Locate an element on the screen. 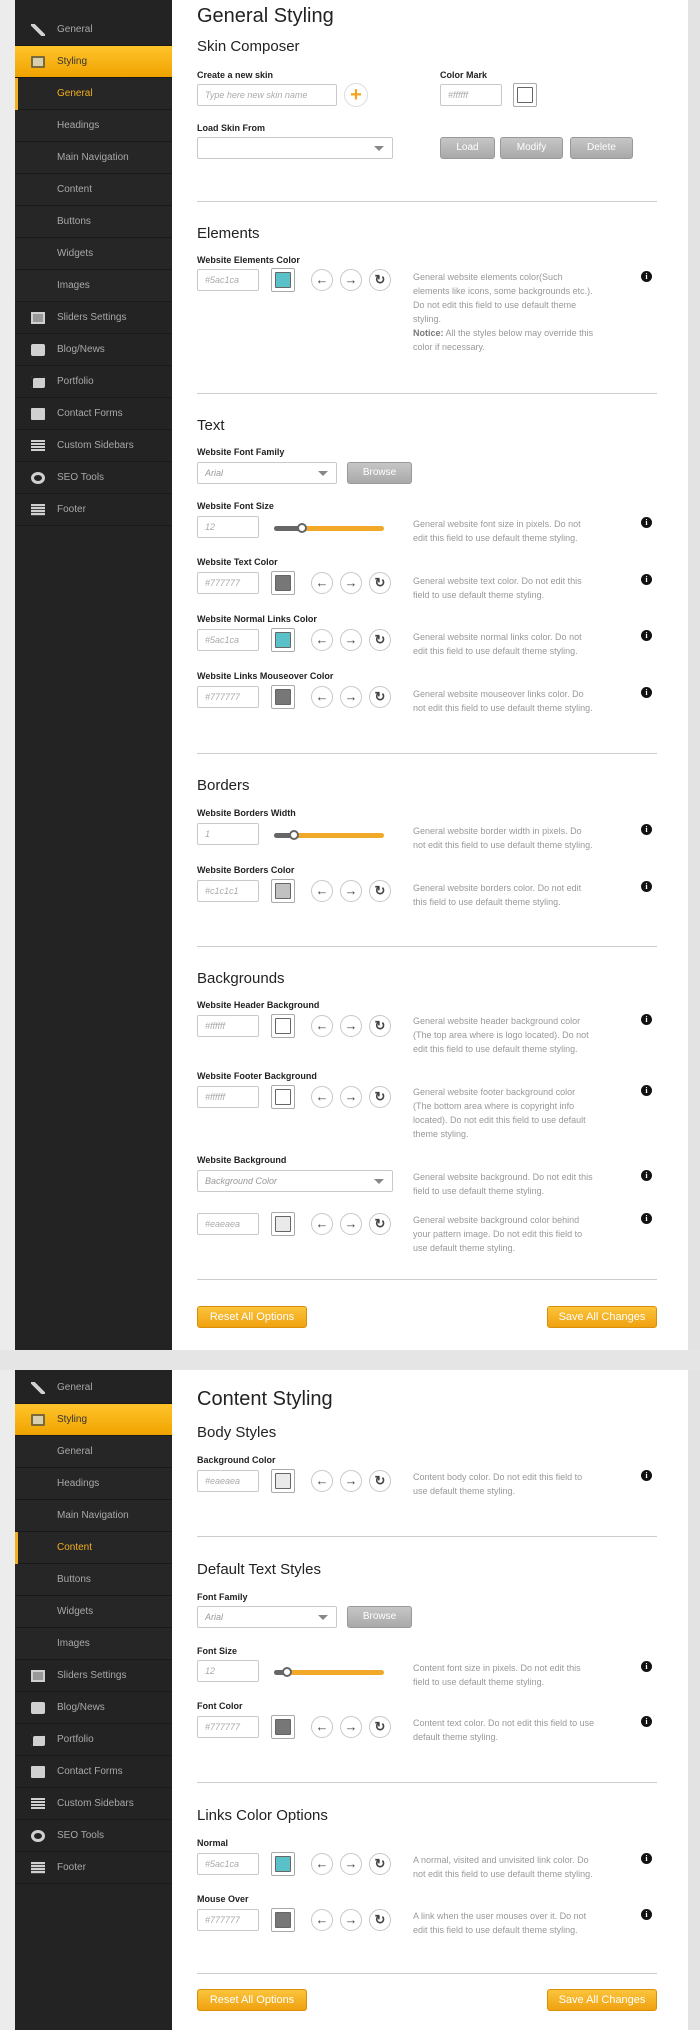  borders-color-swatch is located at coordinates (283, 891).